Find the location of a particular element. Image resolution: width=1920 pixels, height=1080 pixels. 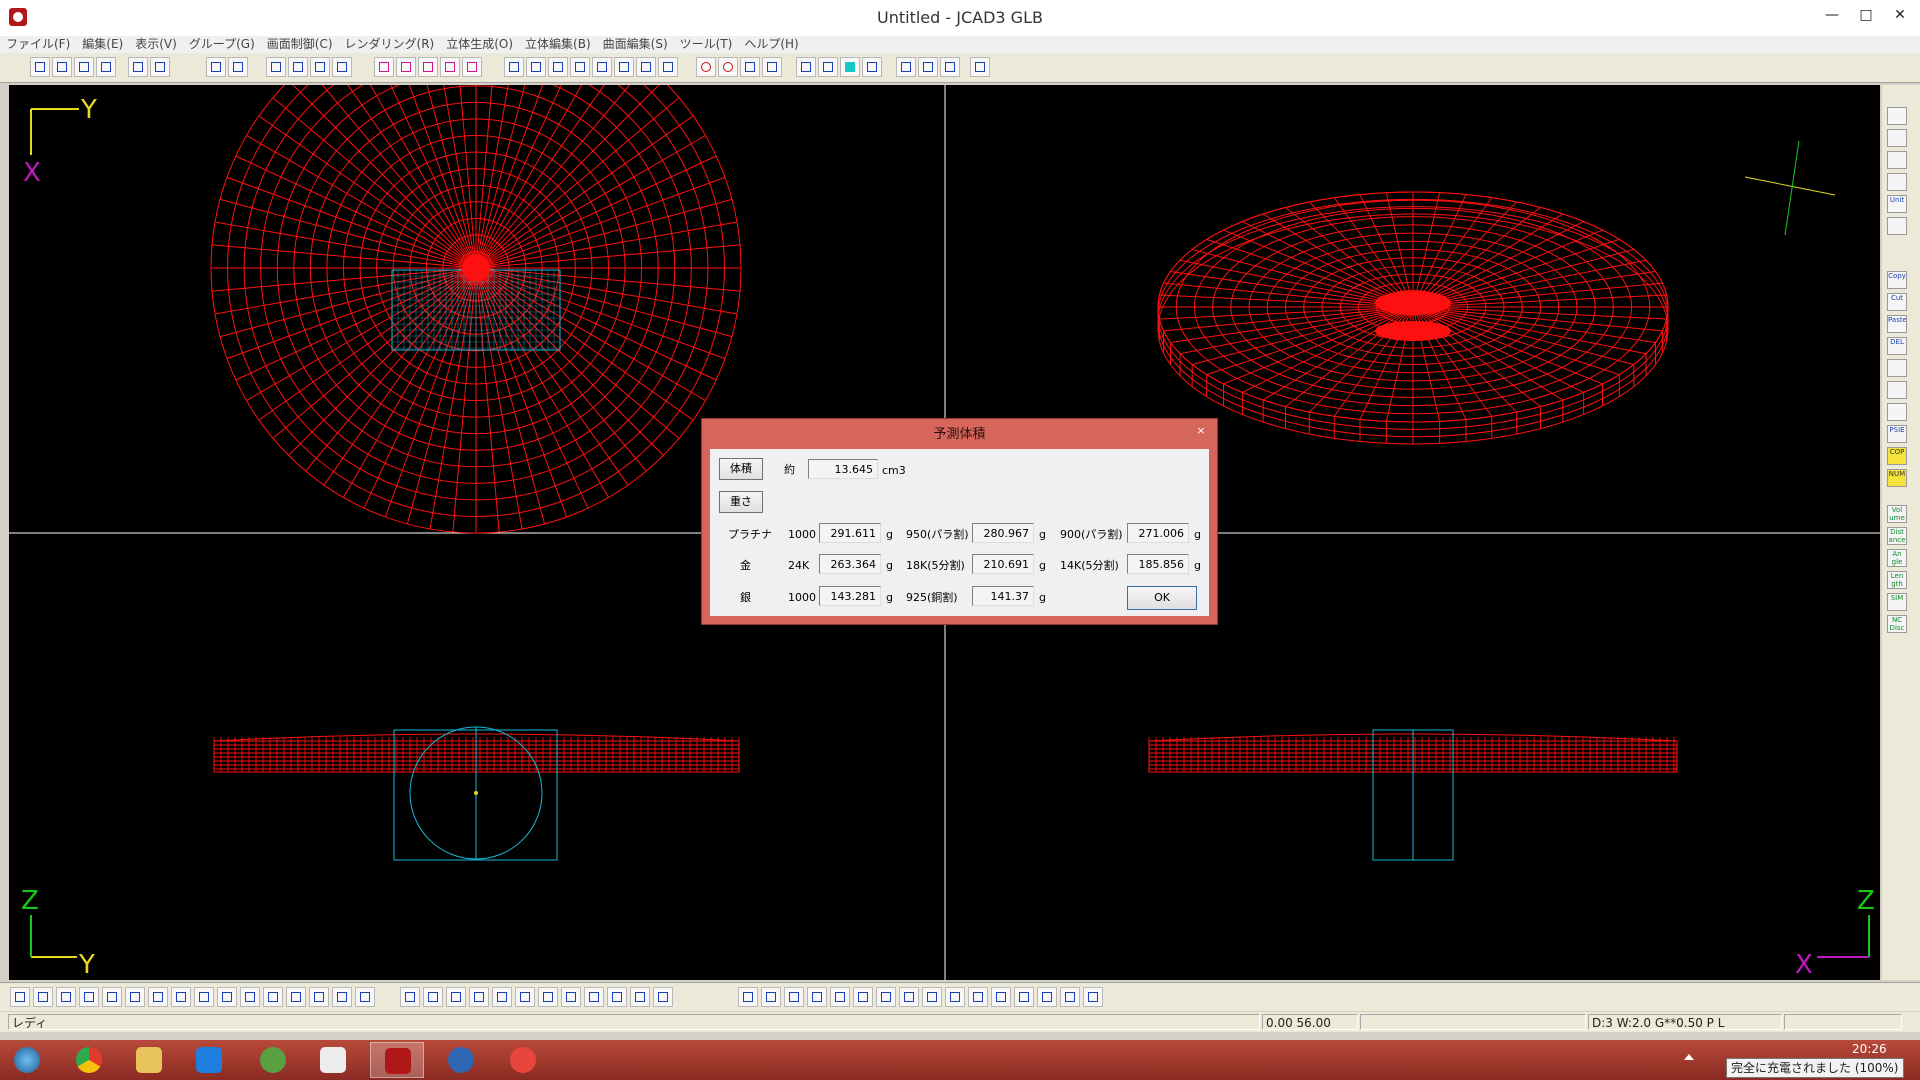

menu-tools: ツール(T) is located at coordinates (706, 44).